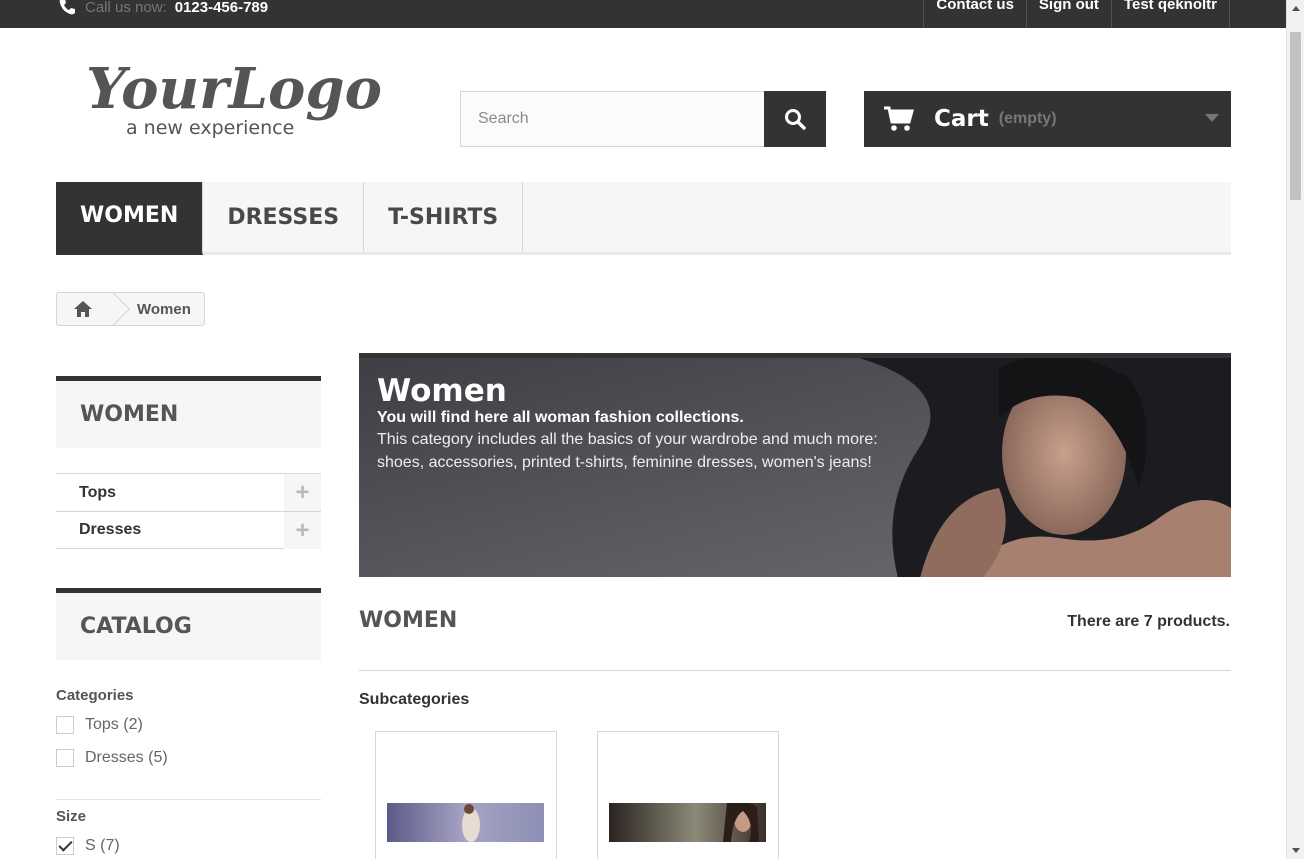 The width and height of the screenshot is (1304, 859). Describe the element at coordinates (188, 530) in the screenshot. I see `tree-item-dresses: Dresses +` at that location.